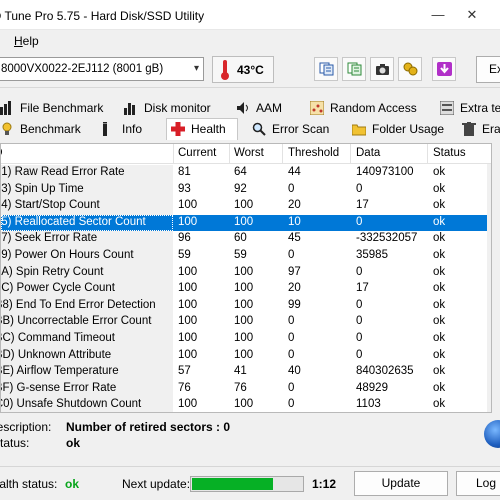 This screenshot has height=500, width=500. I want to click on attribute-name: (0A) Spin Retry Count, so click(52, 271).